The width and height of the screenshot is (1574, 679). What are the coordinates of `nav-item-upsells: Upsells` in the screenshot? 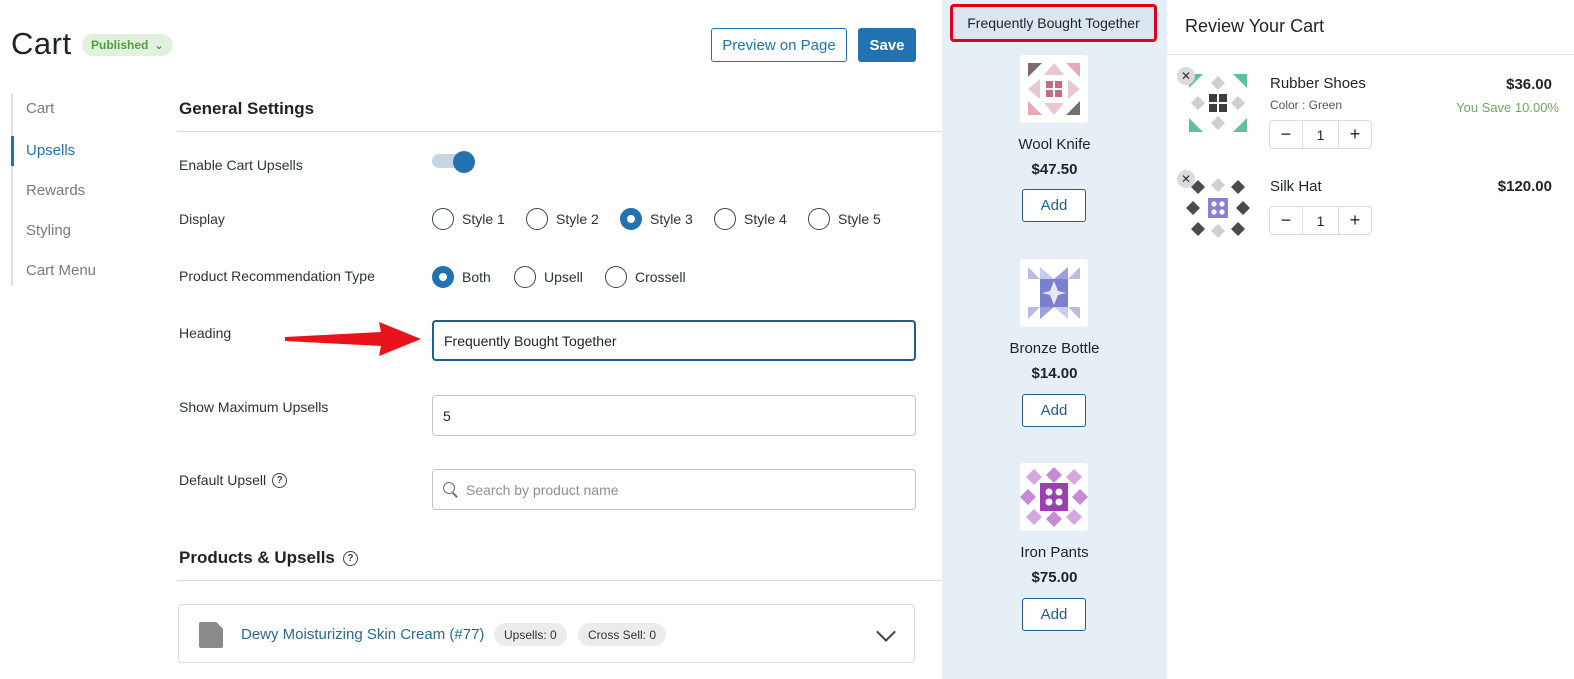 It's located at (50, 150).